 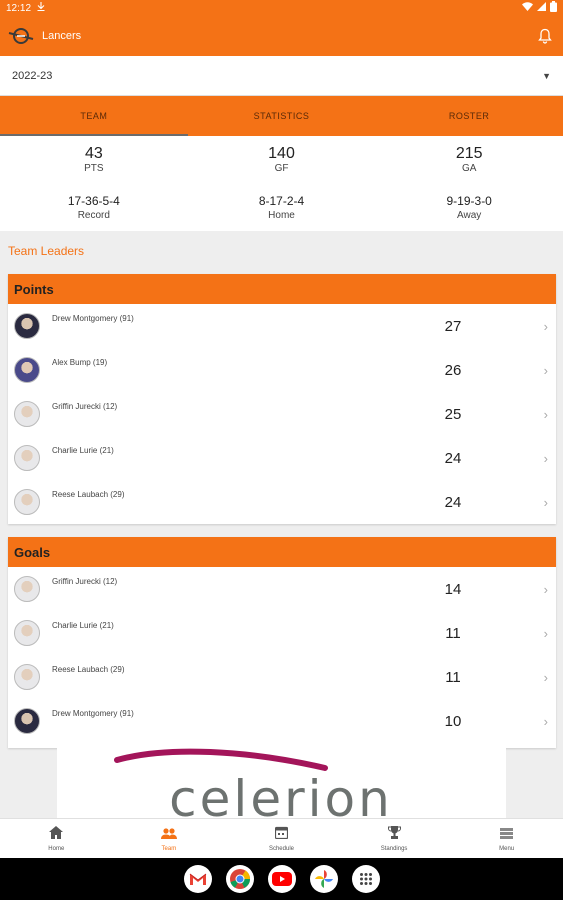 What do you see at coordinates (80, 362) in the screenshot?
I see `player-name: Alex Bump (19)` at bounding box center [80, 362].